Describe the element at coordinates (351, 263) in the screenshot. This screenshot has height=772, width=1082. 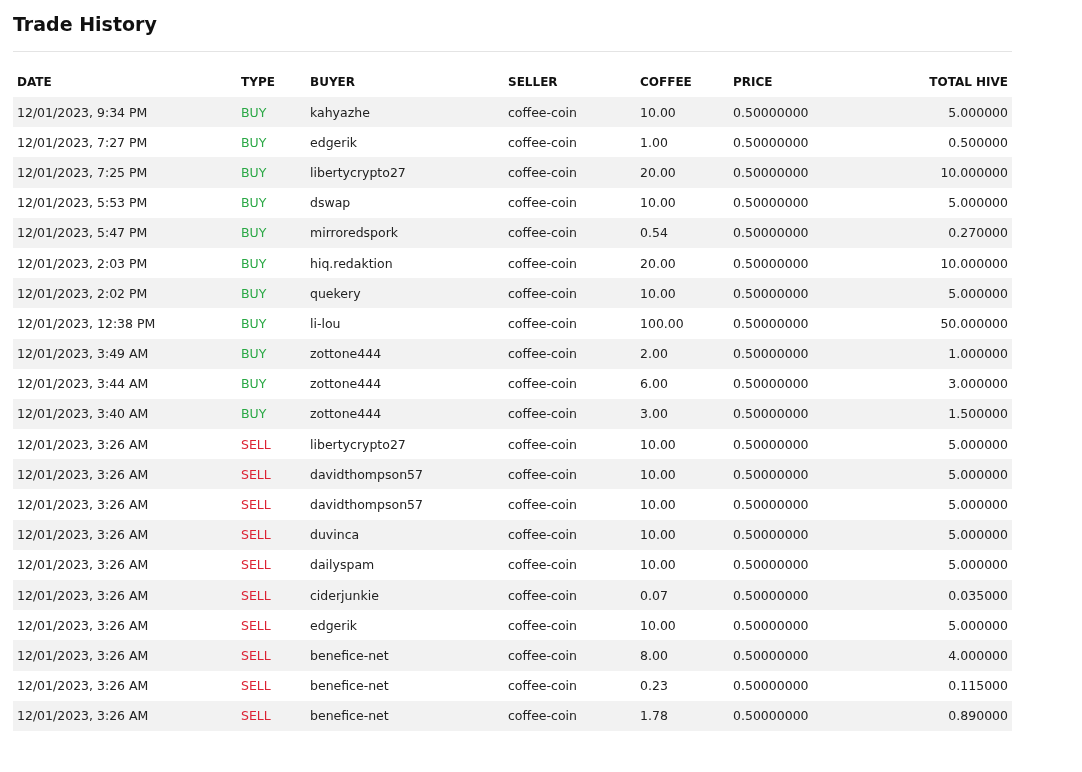
I see `buyer-cell: hiq.redaktion` at that location.